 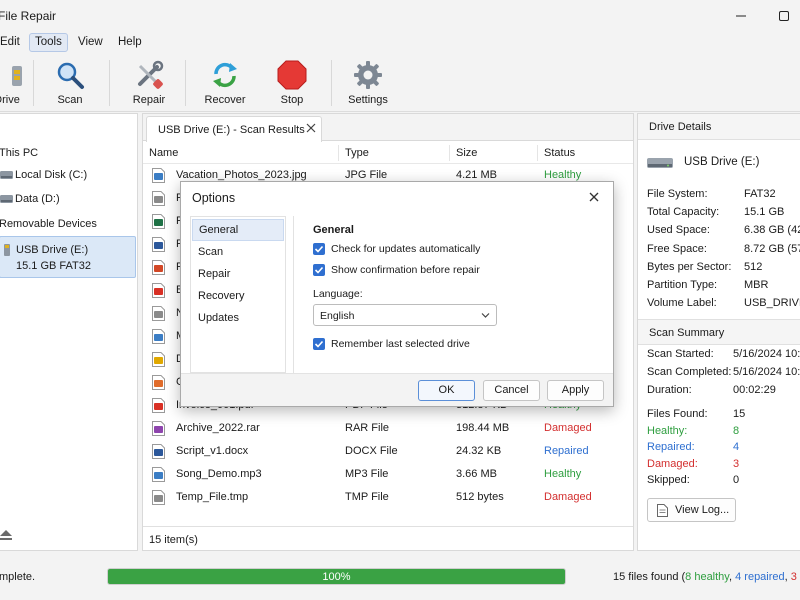 What do you see at coordinates (311, 128) in the screenshot?
I see `close-tab-icon` at bounding box center [311, 128].